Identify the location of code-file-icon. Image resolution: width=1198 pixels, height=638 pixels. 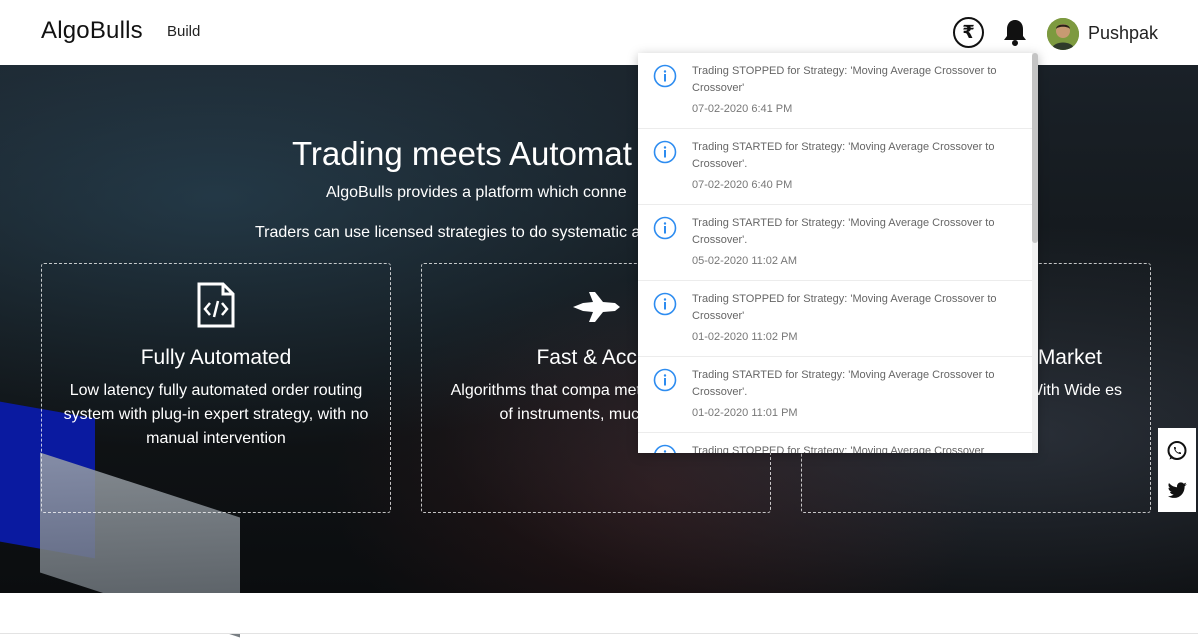
(216, 307).